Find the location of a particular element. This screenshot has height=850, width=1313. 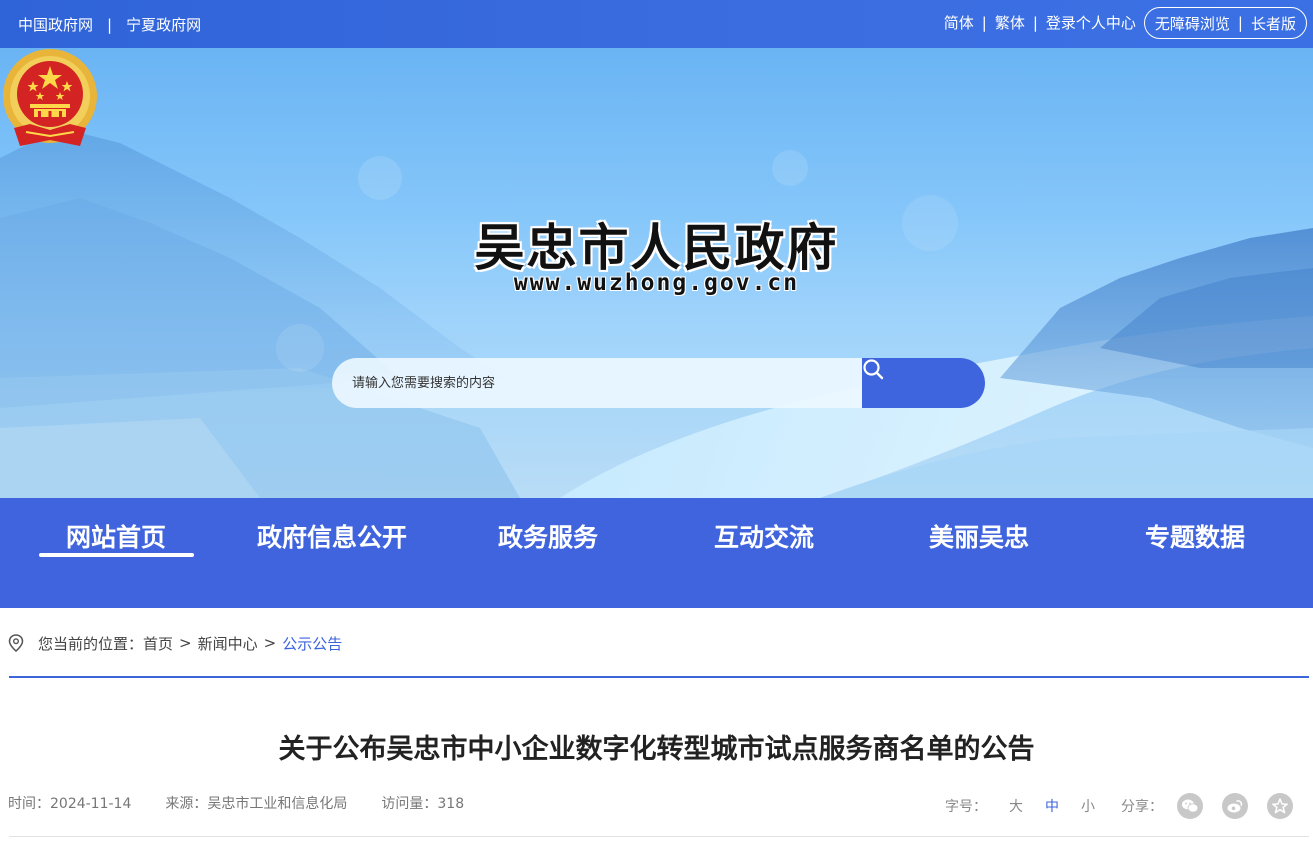

weibo-icon is located at coordinates (1235, 806).